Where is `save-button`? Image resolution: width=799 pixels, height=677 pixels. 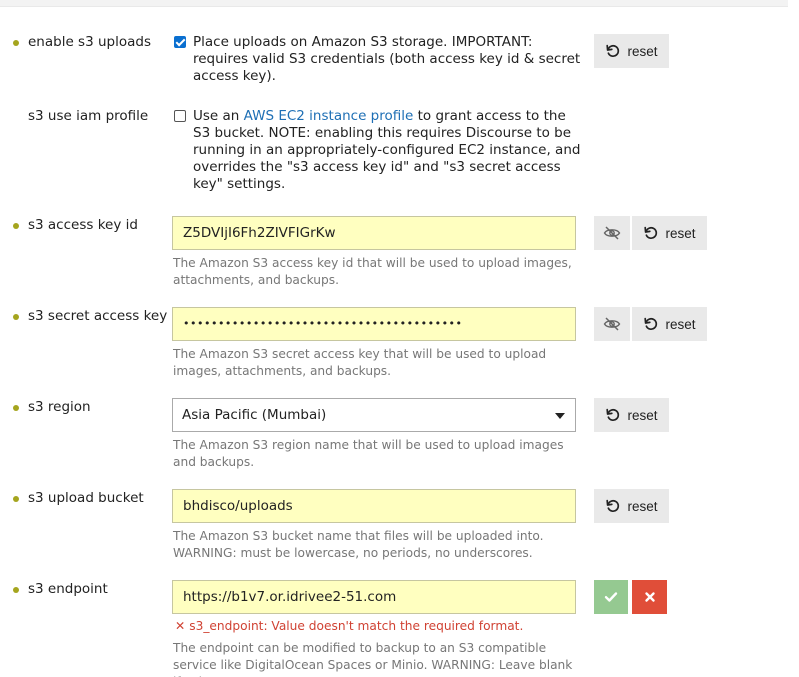
save-button is located at coordinates (611, 597).